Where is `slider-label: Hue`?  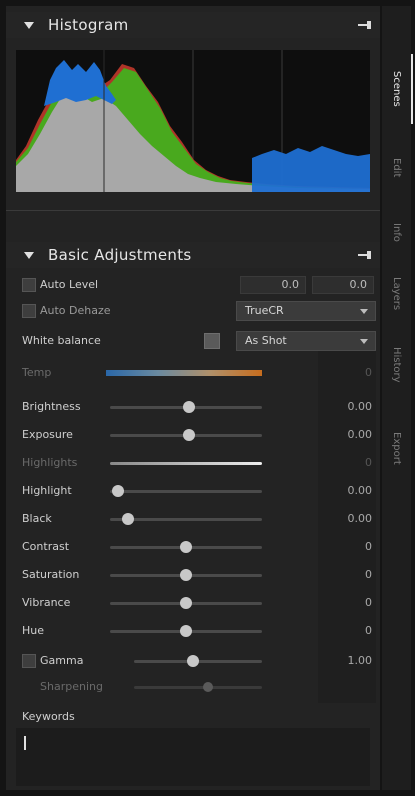 slider-label: Hue is located at coordinates (33, 630).